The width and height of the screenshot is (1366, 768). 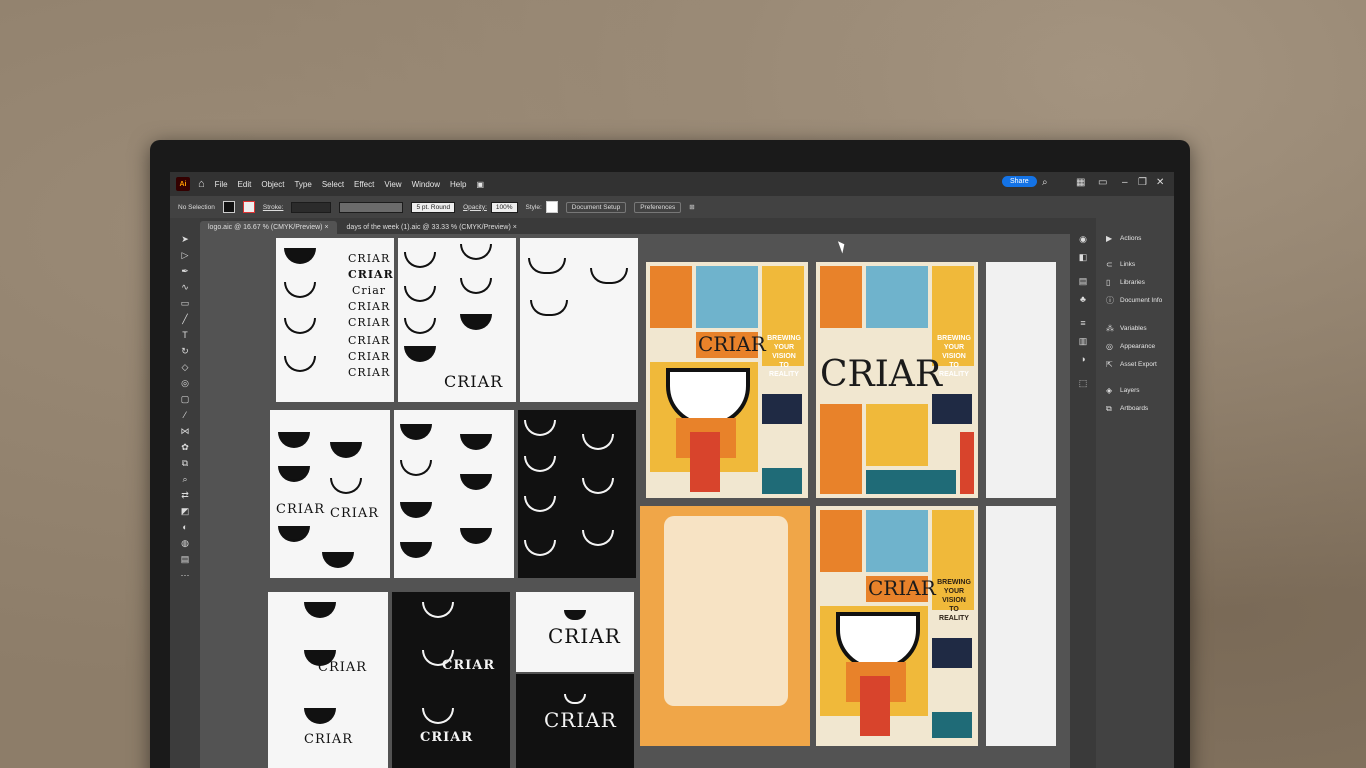 I want to click on zoom-tool-icon: ⌕, so click(x=185, y=479).